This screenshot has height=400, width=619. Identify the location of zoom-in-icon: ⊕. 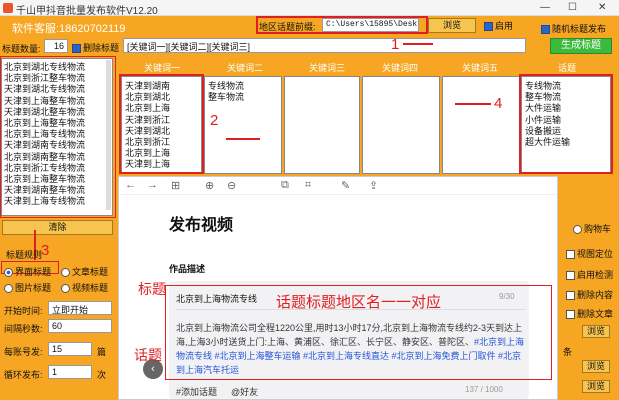
(209, 185).